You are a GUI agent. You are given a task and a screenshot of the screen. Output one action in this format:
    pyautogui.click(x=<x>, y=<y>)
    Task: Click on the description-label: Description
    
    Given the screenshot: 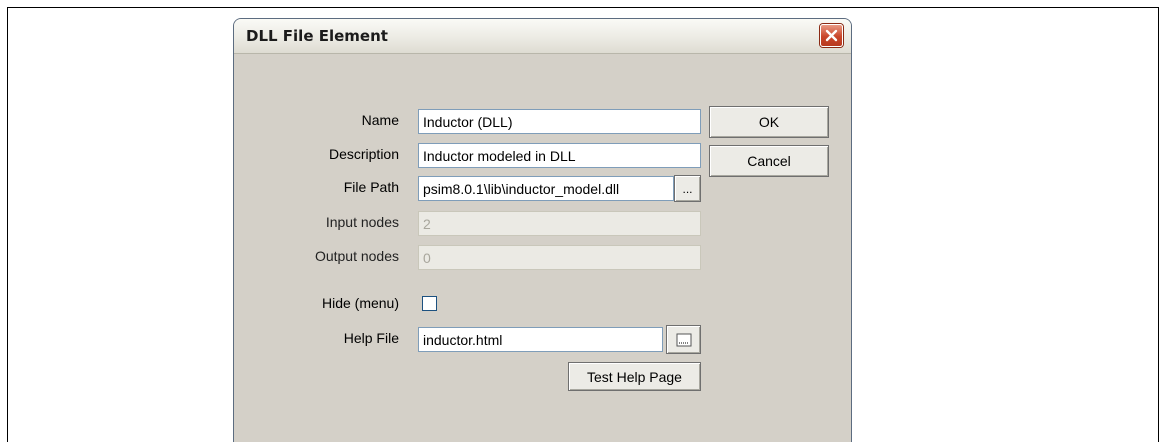 What is the action you would take?
    pyautogui.click(x=363, y=154)
    